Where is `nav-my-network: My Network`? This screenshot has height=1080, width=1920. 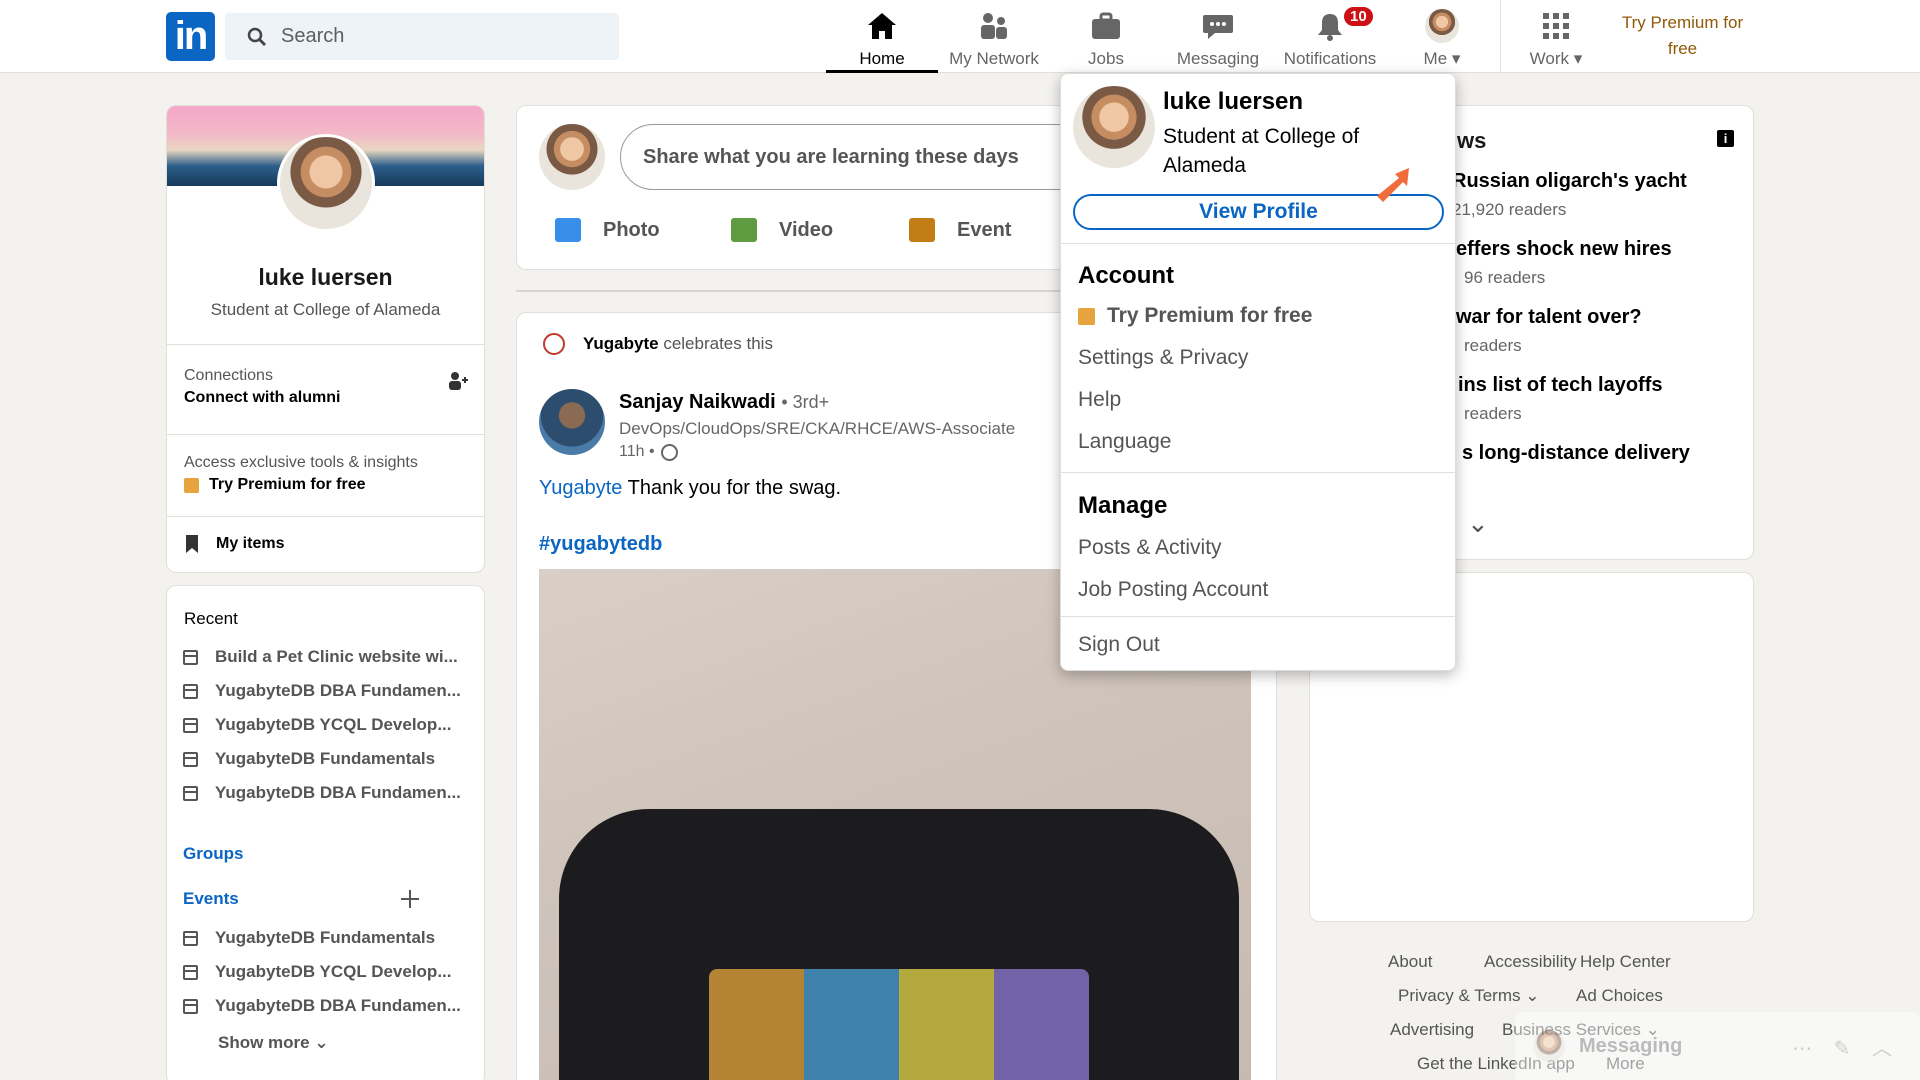
nav-my-network: My Network is located at coordinates (994, 36).